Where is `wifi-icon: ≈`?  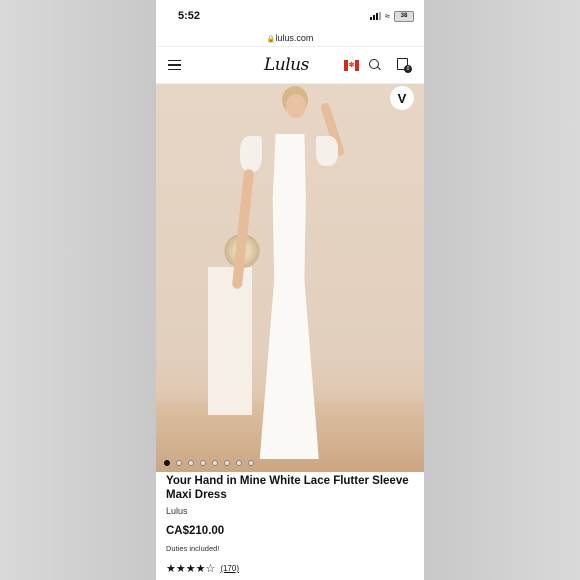
wifi-icon: ≈ is located at coordinates (387, 16).